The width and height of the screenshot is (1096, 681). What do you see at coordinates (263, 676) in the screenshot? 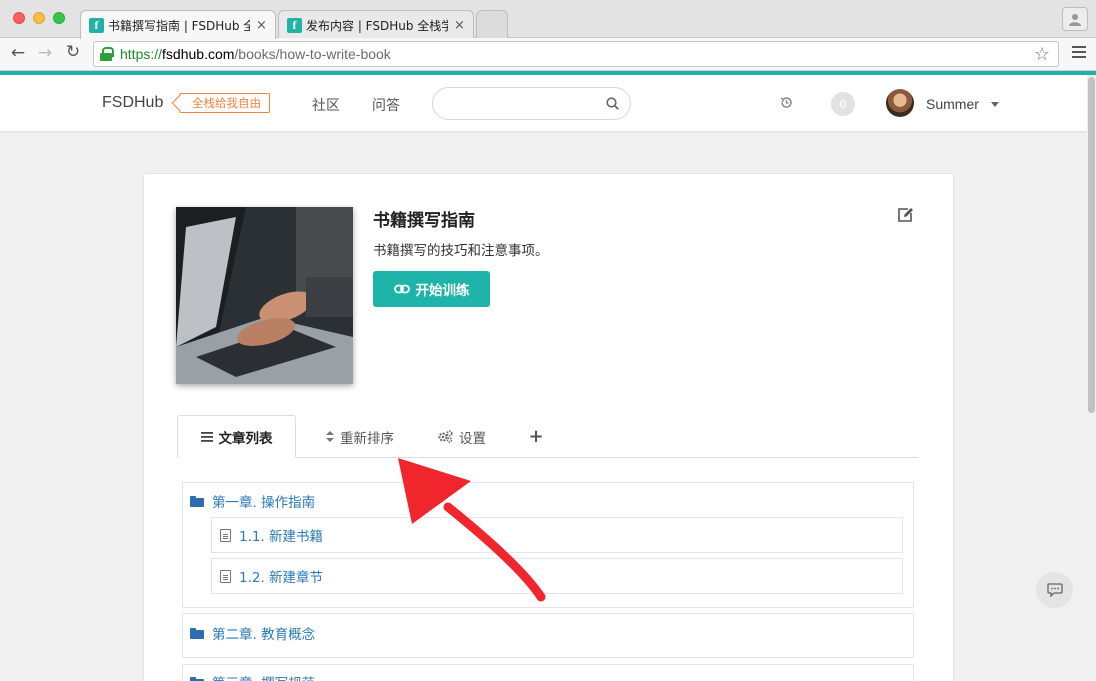
I see `chapter-title: 第三章. 撰写规范` at bounding box center [263, 676].